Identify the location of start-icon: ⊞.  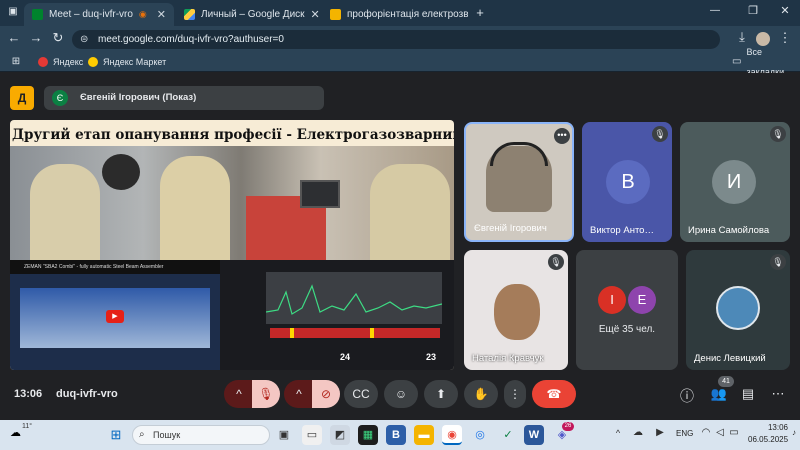
(116, 435).